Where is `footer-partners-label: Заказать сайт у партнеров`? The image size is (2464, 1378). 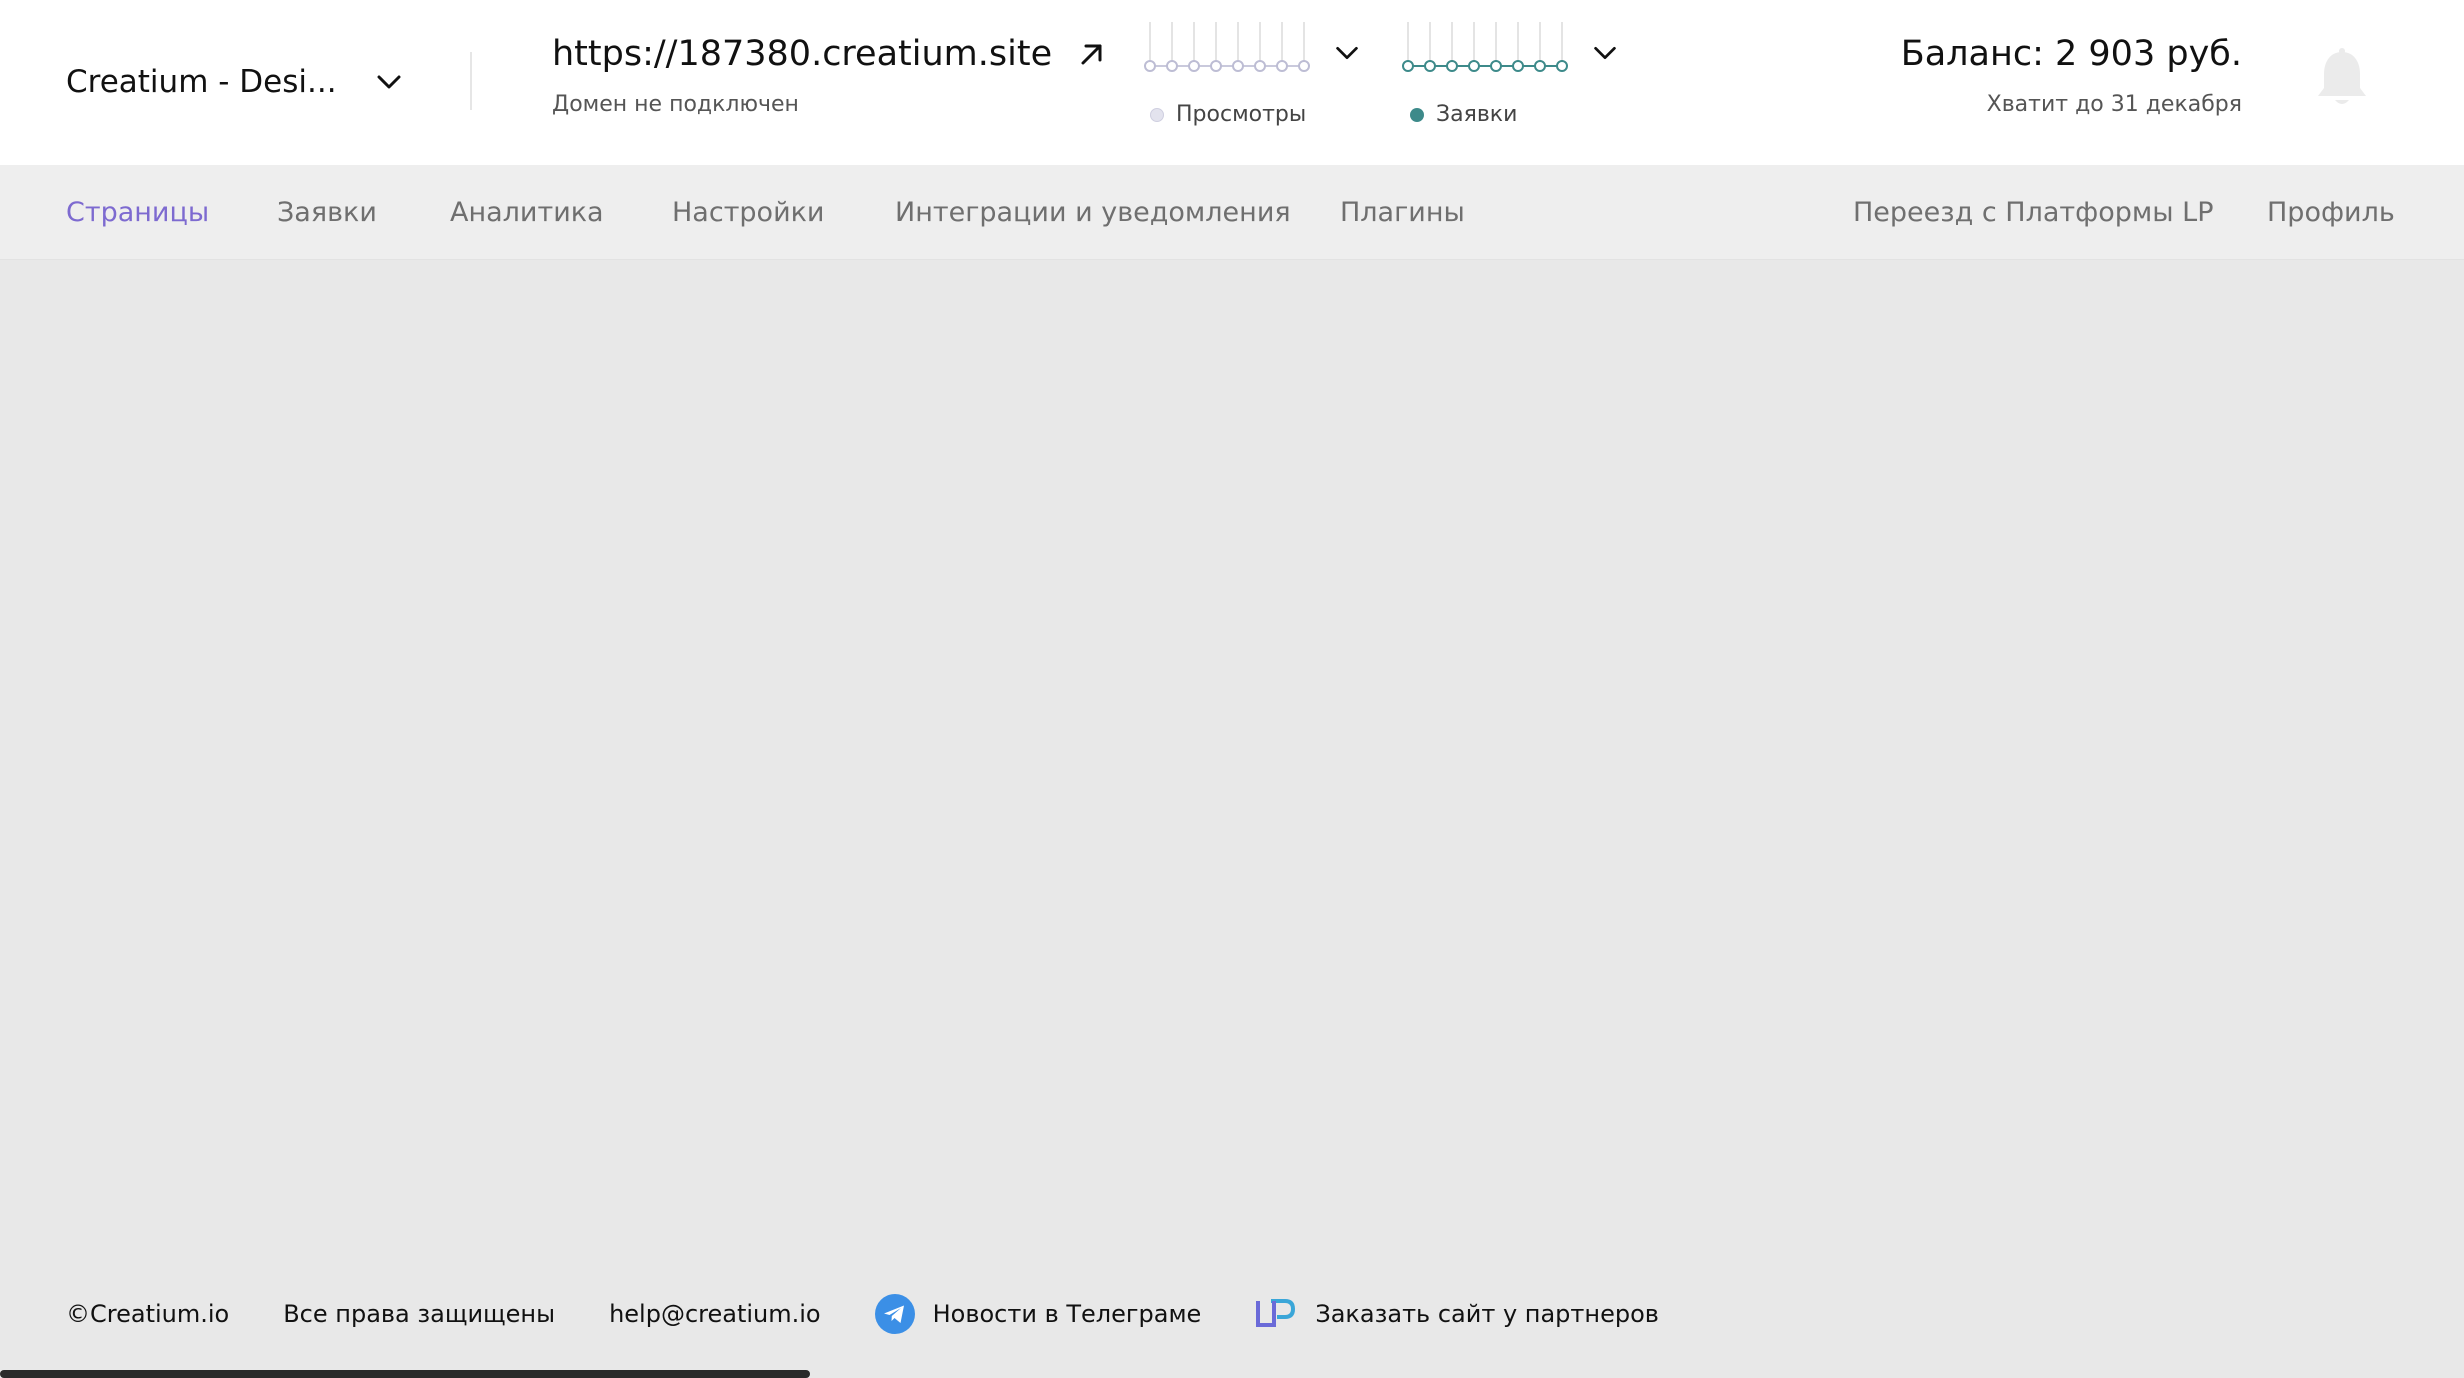
footer-partners-label: Заказать сайт у партнеров is located at coordinates (1487, 1314).